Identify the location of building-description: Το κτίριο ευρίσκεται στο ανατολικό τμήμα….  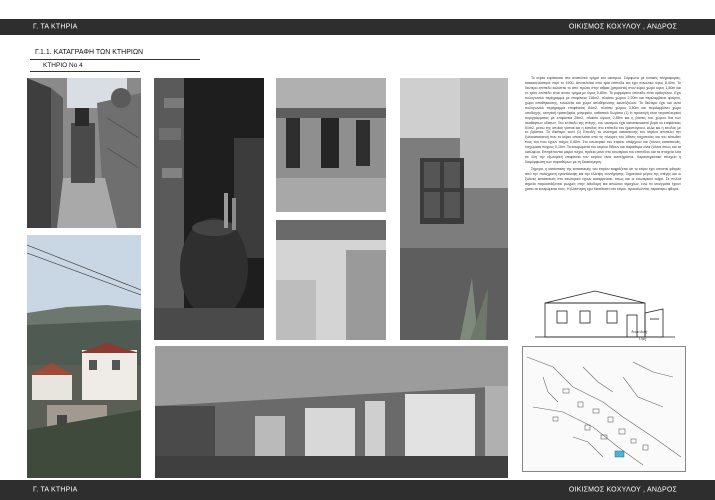
(603, 176).